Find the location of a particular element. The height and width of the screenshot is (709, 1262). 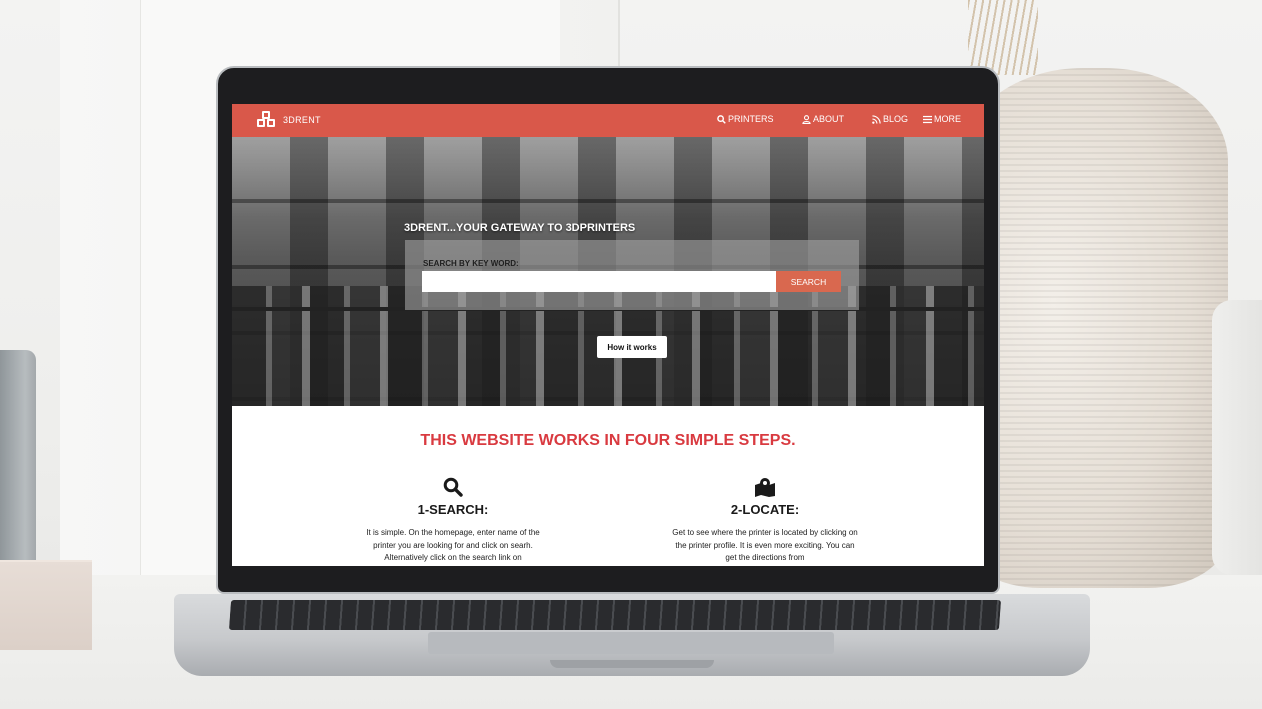

menu-icon is located at coordinates (927, 119).